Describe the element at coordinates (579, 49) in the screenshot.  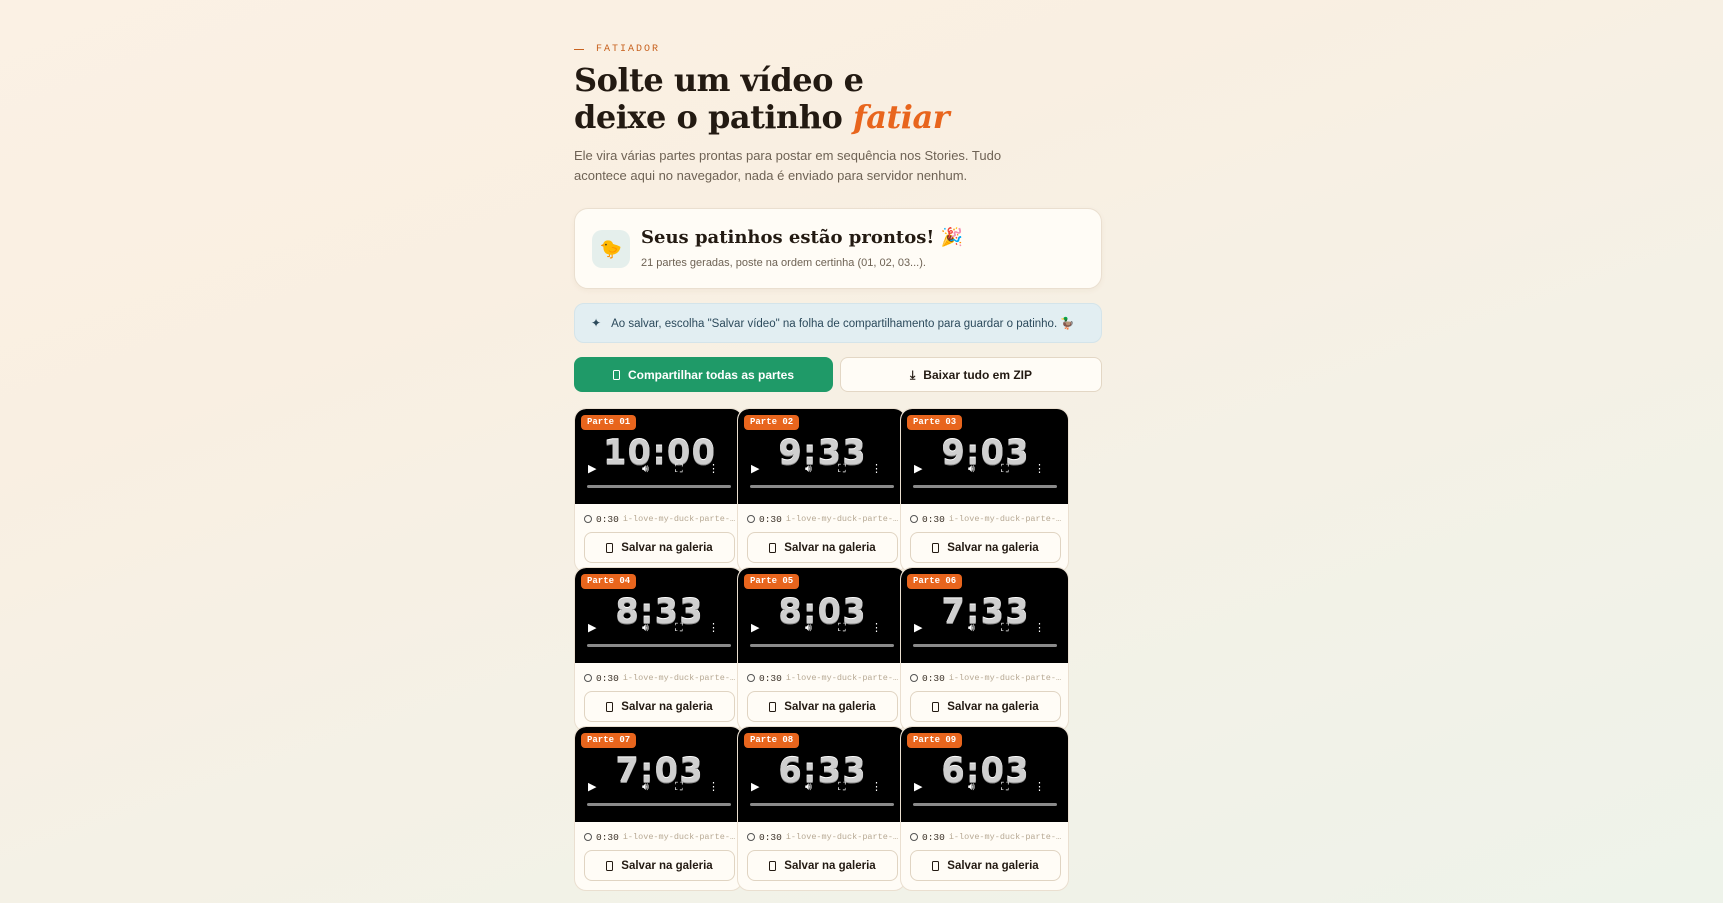
I see `eyebrow-dash` at that location.